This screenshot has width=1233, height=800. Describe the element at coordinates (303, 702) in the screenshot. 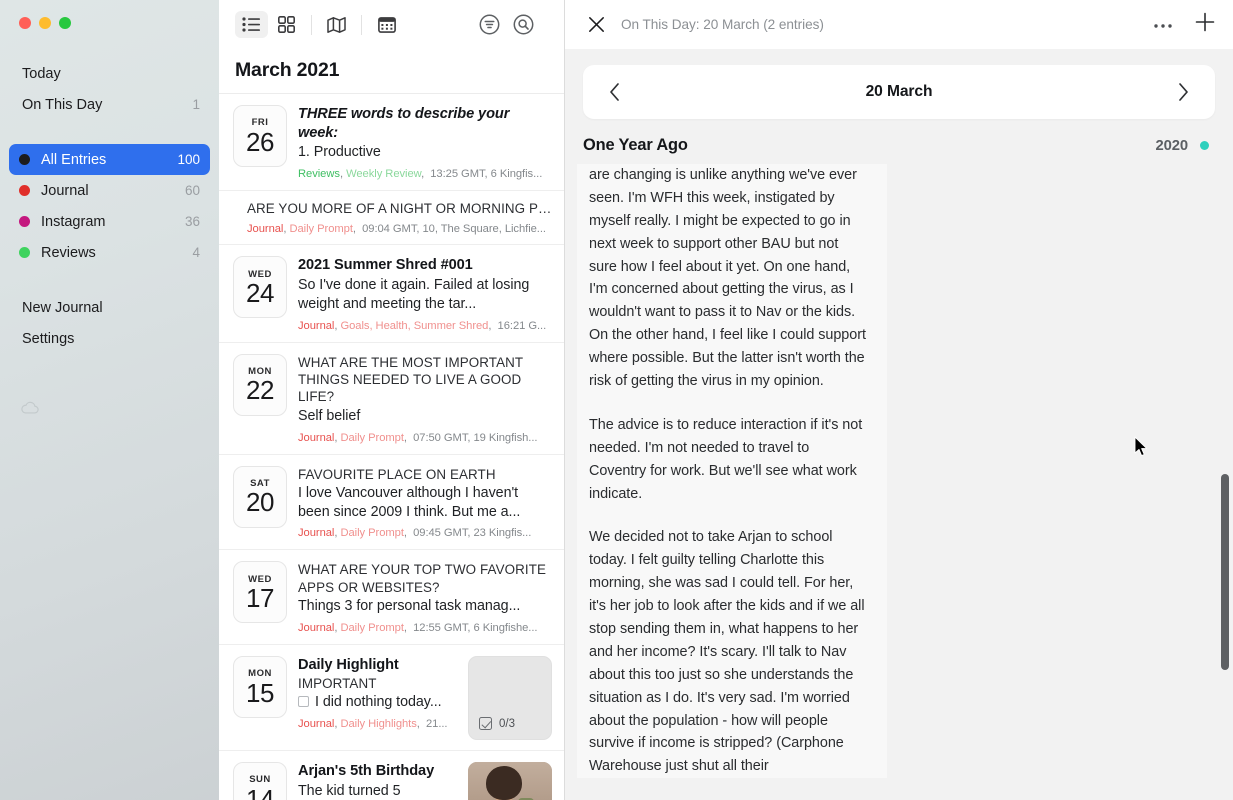

I see `todo-checkbox-icon` at that location.